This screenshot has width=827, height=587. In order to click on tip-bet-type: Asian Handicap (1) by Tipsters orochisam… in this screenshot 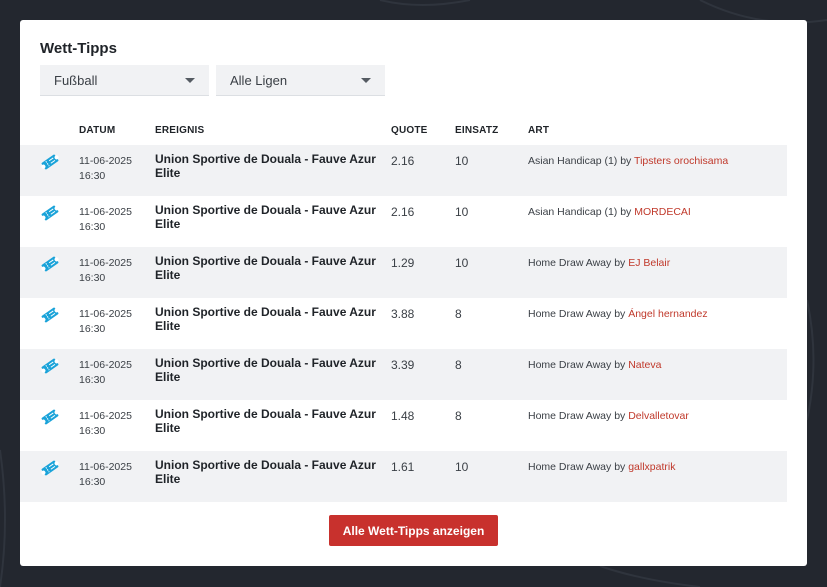, I will do `click(628, 161)`.